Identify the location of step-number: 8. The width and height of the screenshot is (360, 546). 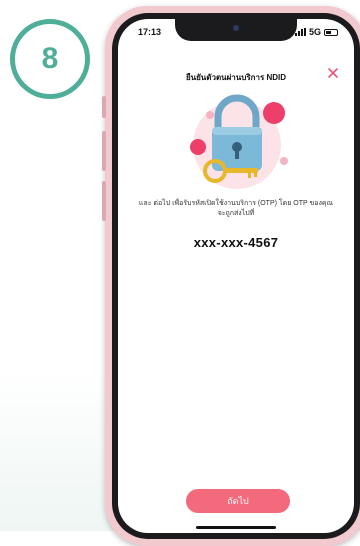
(50, 58).